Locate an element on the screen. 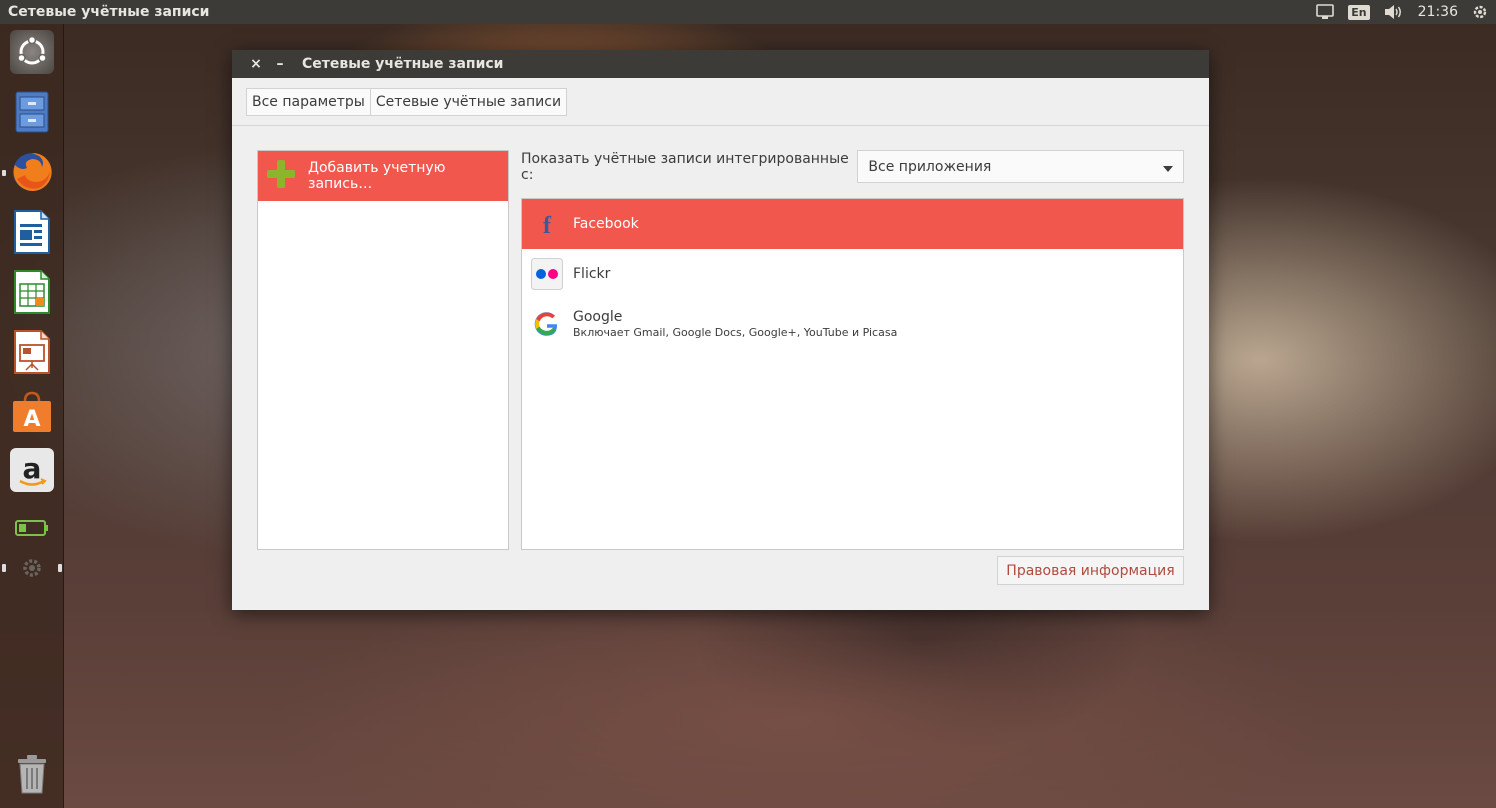 The image size is (1496, 808). clock: 21:36 is located at coordinates (1438, 12).